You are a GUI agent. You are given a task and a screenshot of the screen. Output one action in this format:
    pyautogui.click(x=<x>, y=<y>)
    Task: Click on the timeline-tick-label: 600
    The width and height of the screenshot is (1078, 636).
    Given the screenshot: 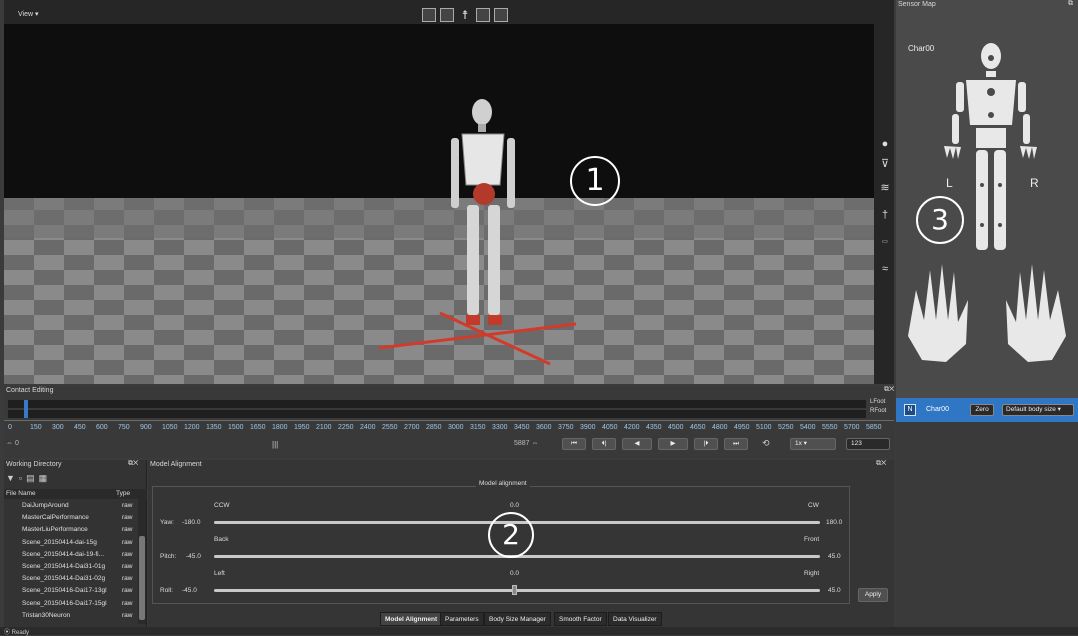 What is the action you would take?
    pyautogui.click(x=102, y=427)
    